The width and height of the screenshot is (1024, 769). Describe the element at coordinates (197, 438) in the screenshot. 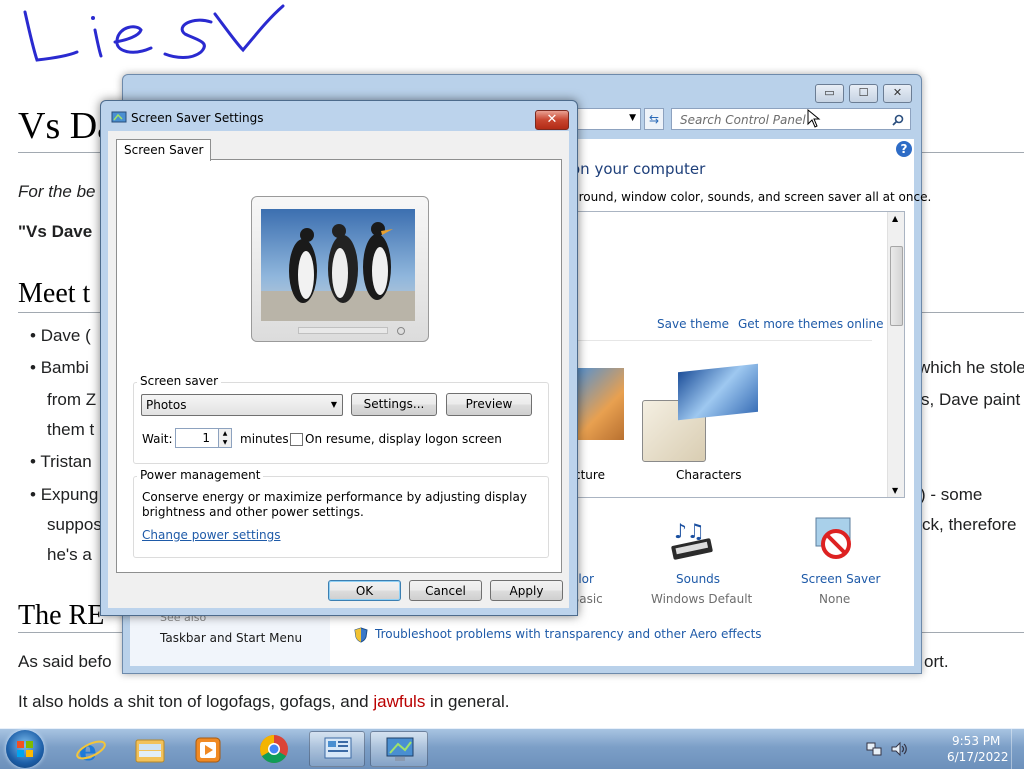

I see `wait-minutes-input: 1` at that location.